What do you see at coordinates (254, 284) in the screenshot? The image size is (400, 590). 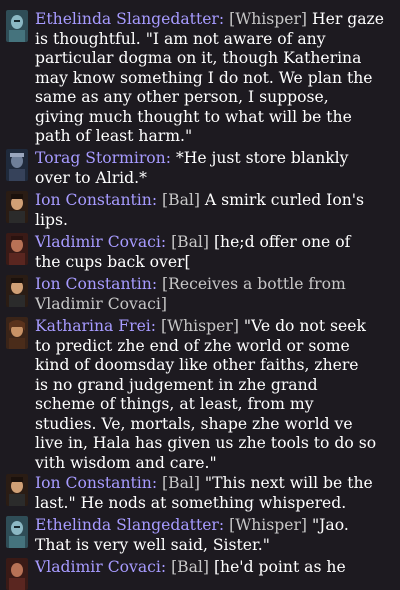 I see `emote-text: [Receives a bottle from` at bounding box center [254, 284].